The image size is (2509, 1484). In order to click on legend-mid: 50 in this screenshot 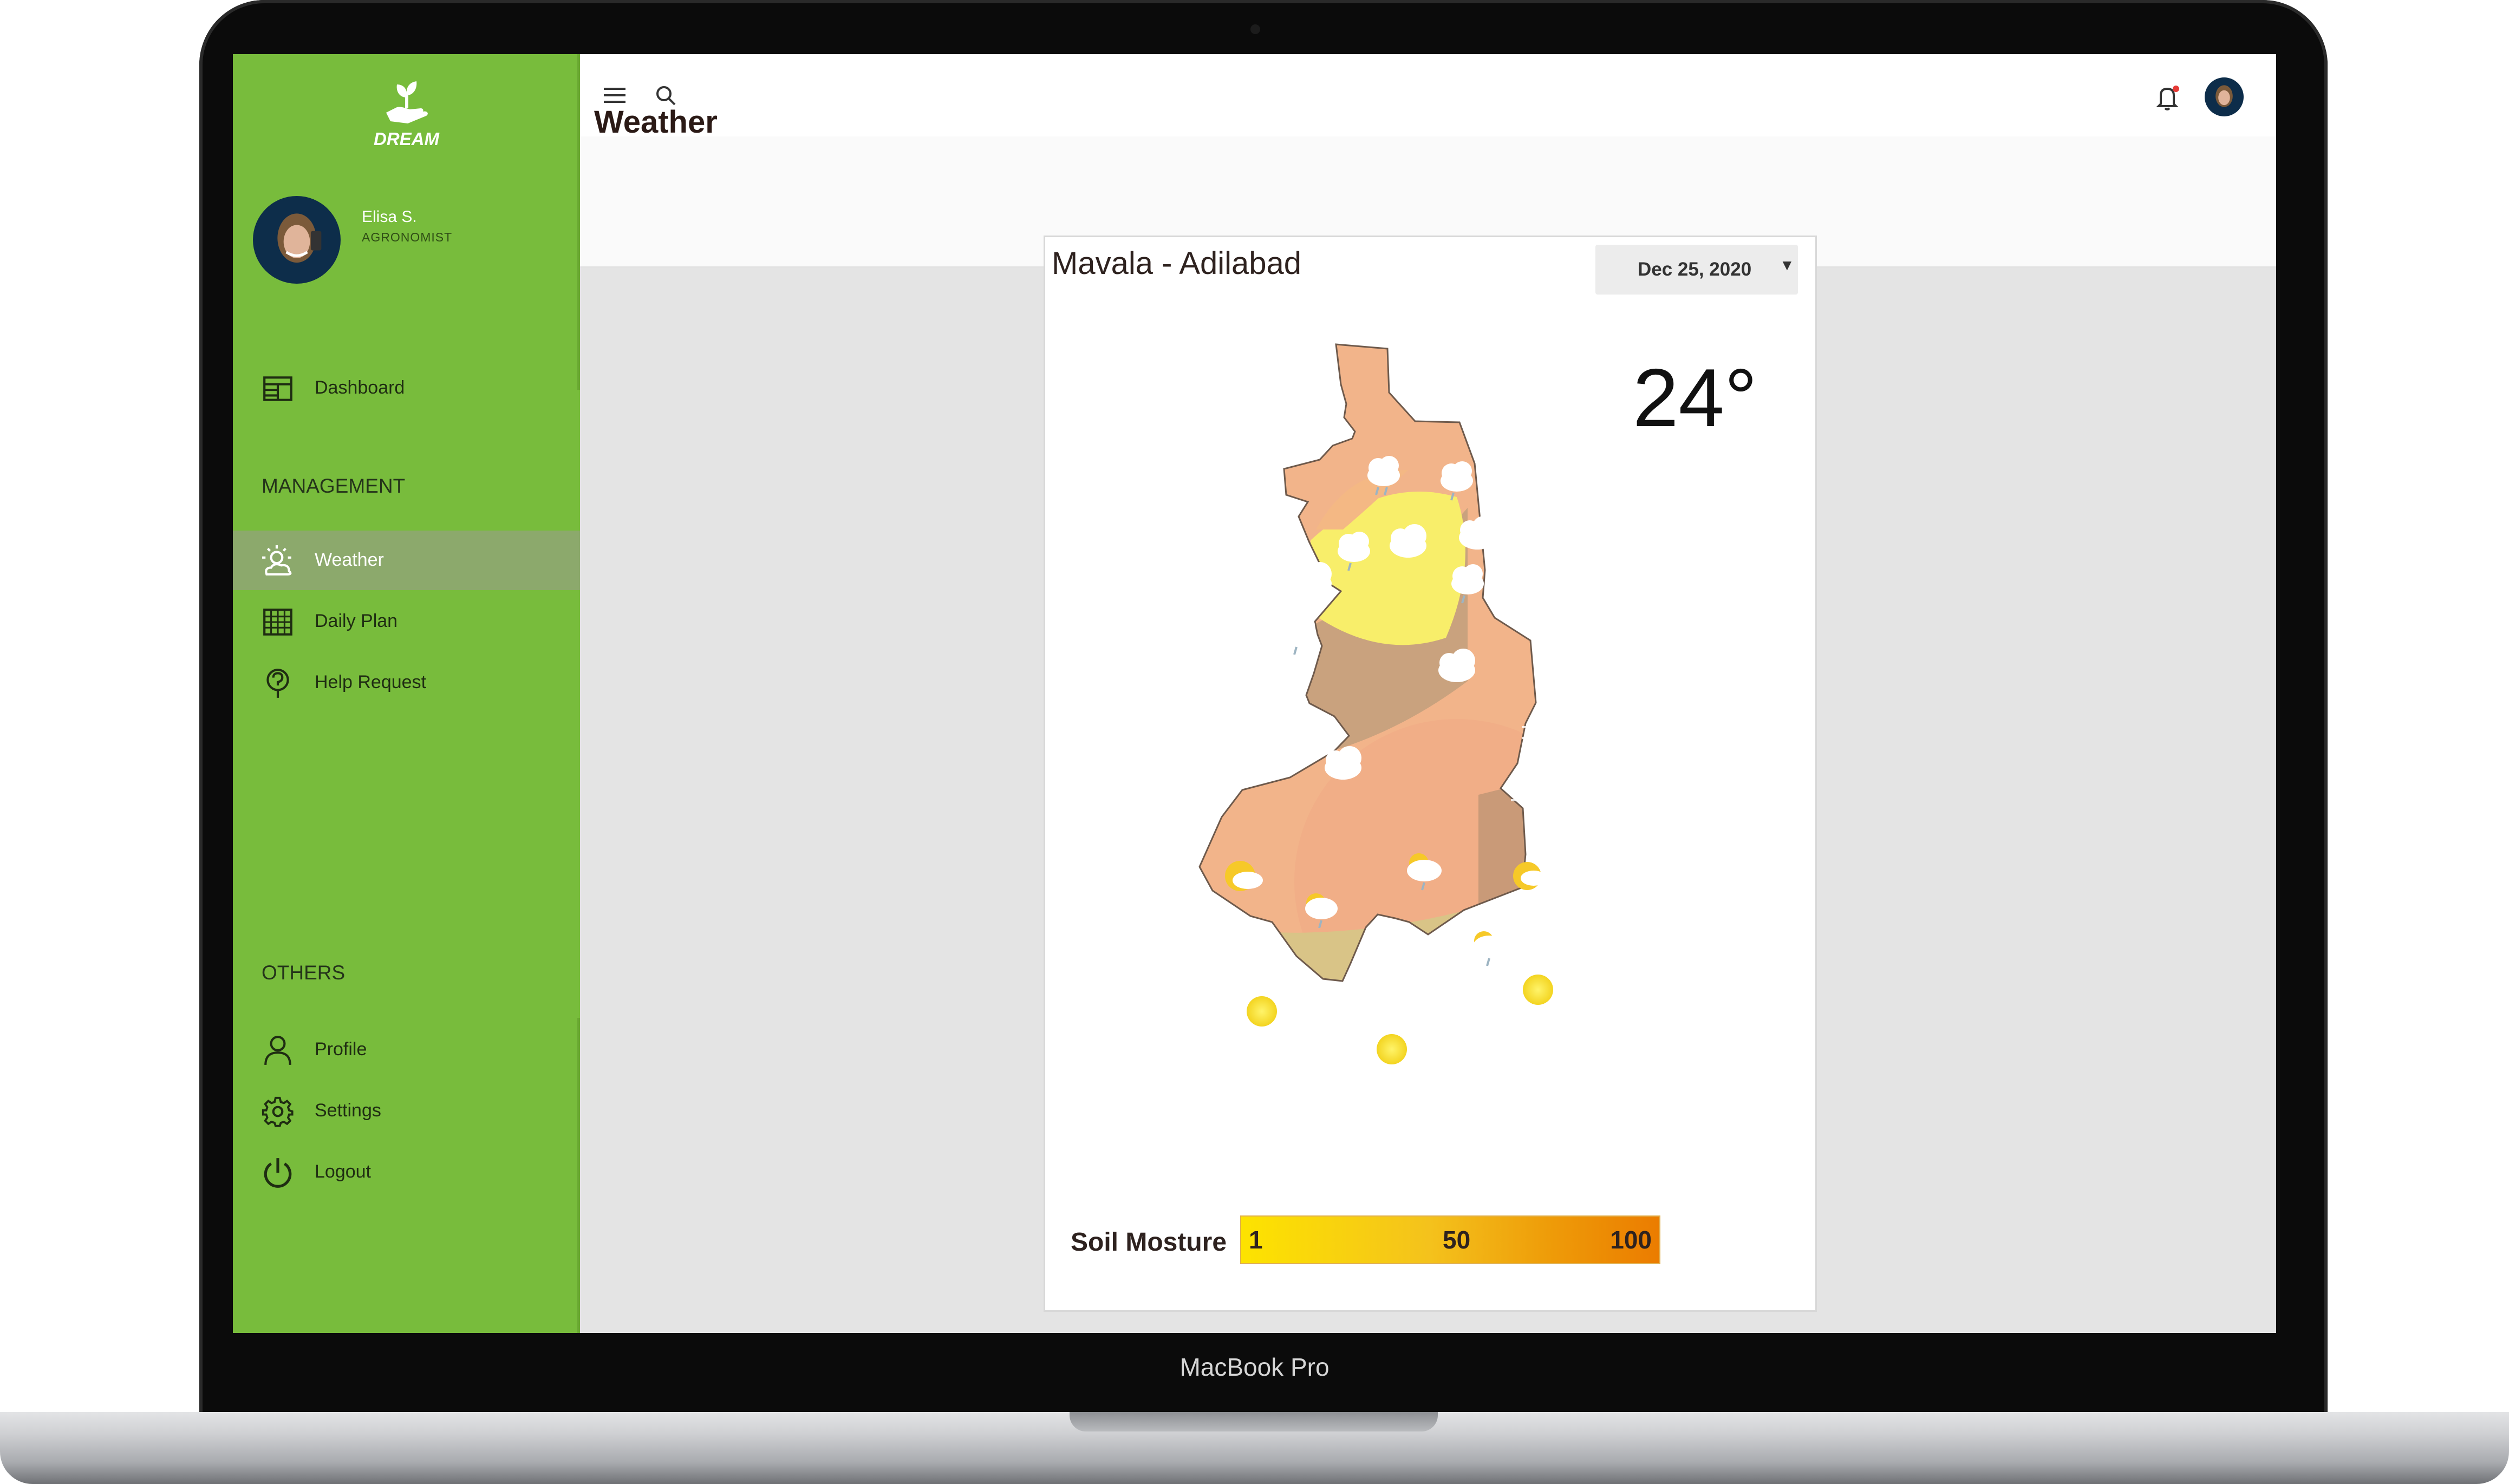, I will do `click(1457, 1240)`.